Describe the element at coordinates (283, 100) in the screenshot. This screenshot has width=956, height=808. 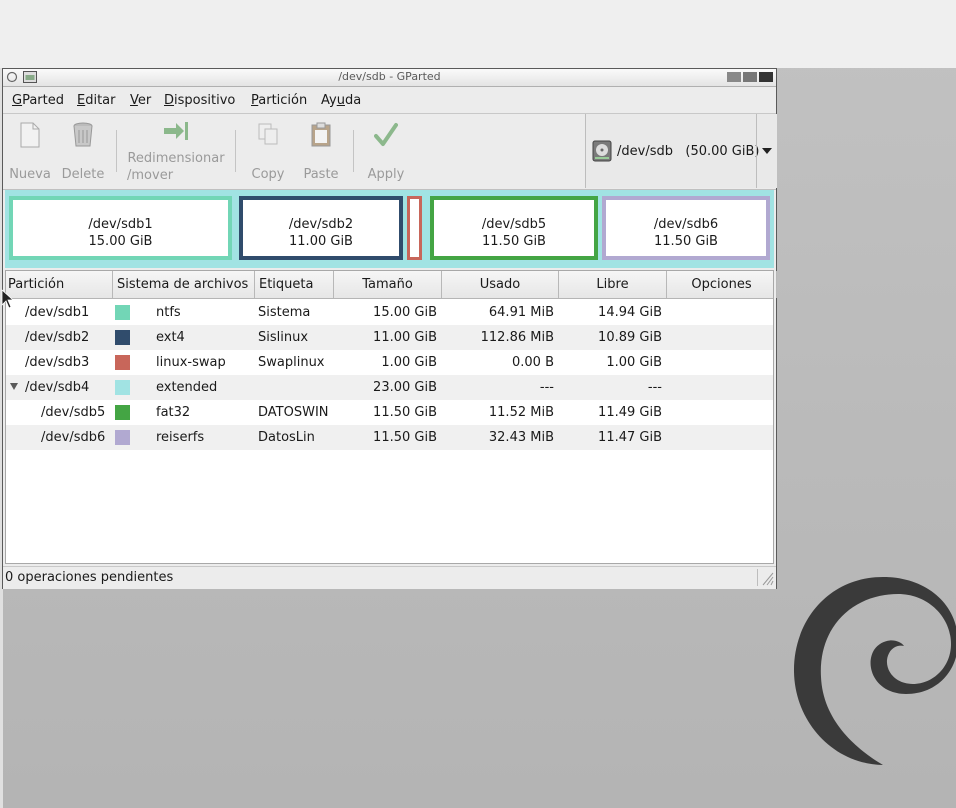
I see `menu-particion-label: artición` at that location.